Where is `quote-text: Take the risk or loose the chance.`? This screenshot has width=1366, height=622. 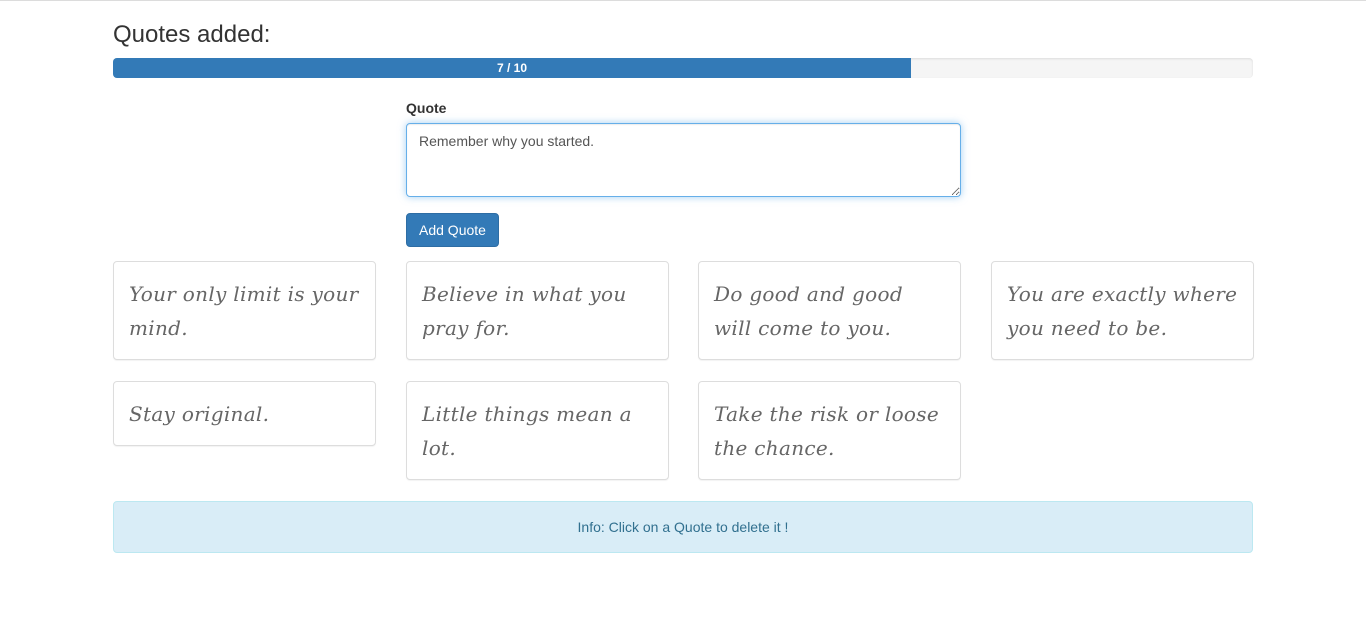
quote-text: Take the risk or loose the chance. is located at coordinates (826, 431).